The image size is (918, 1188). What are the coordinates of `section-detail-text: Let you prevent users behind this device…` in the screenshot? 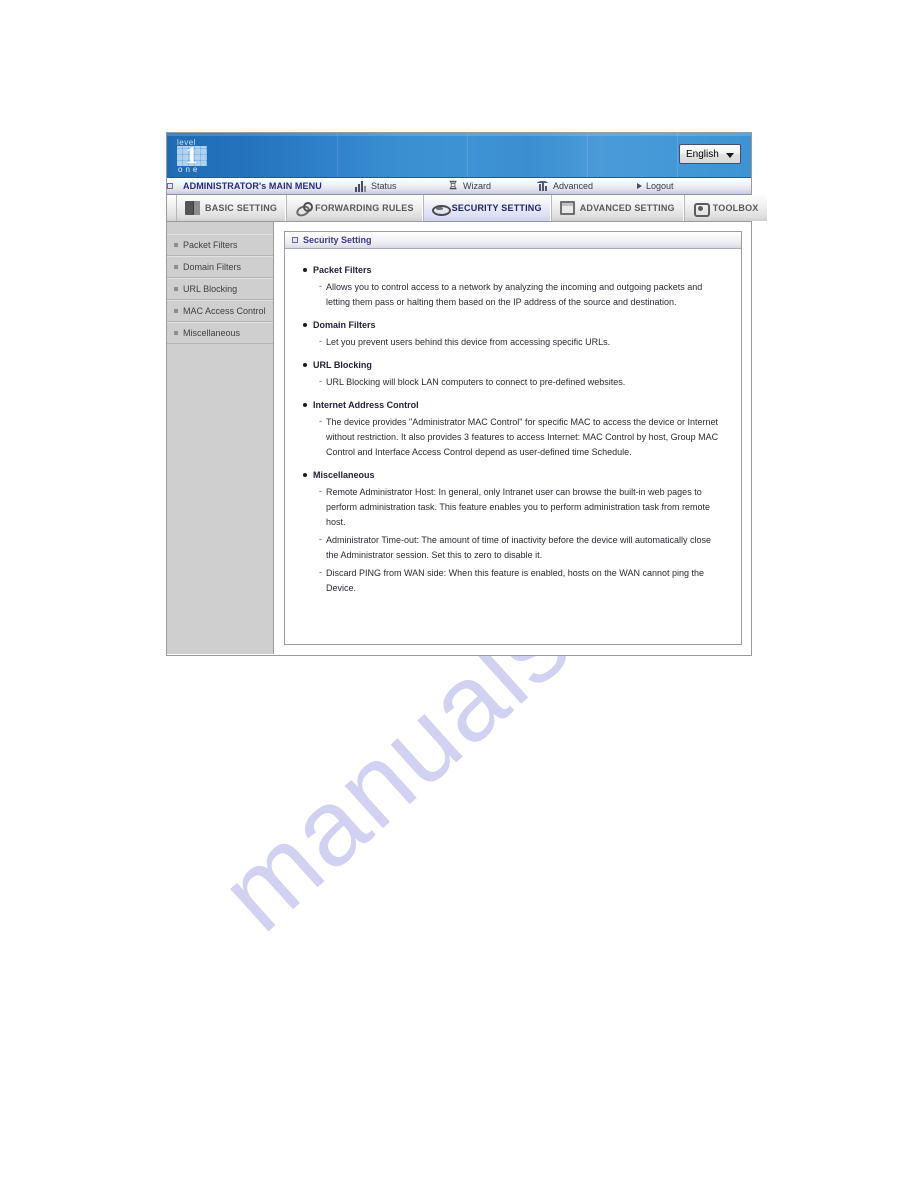 It's located at (468, 342).